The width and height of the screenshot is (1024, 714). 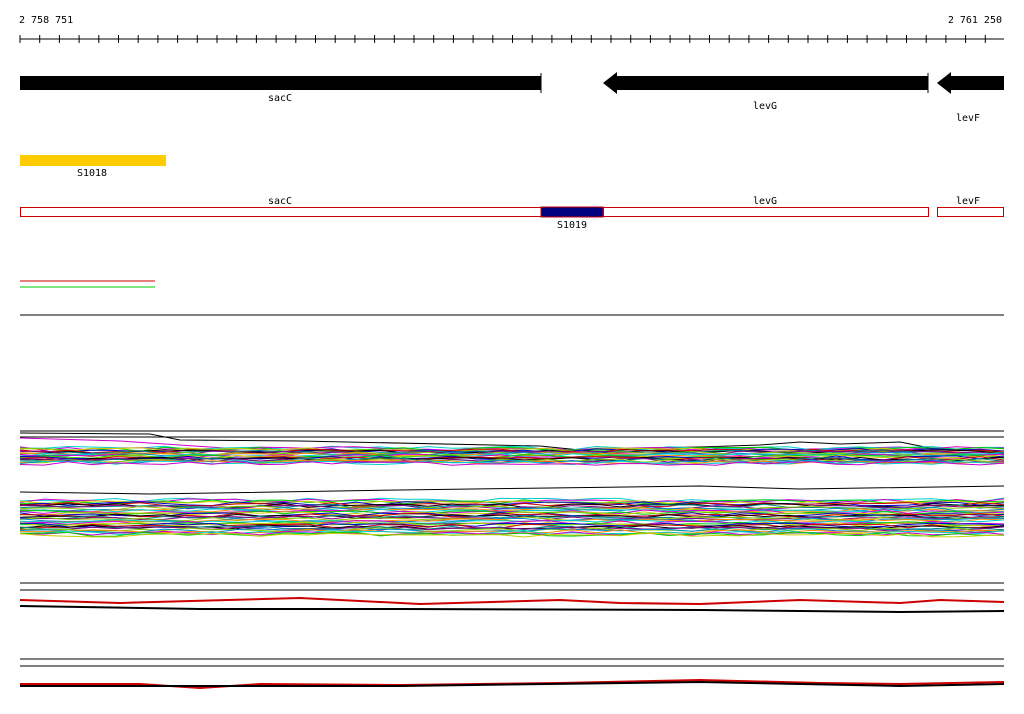 What do you see at coordinates (93, 160) in the screenshot?
I see `feature-bar-S1018` at bounding box center [93, 160].